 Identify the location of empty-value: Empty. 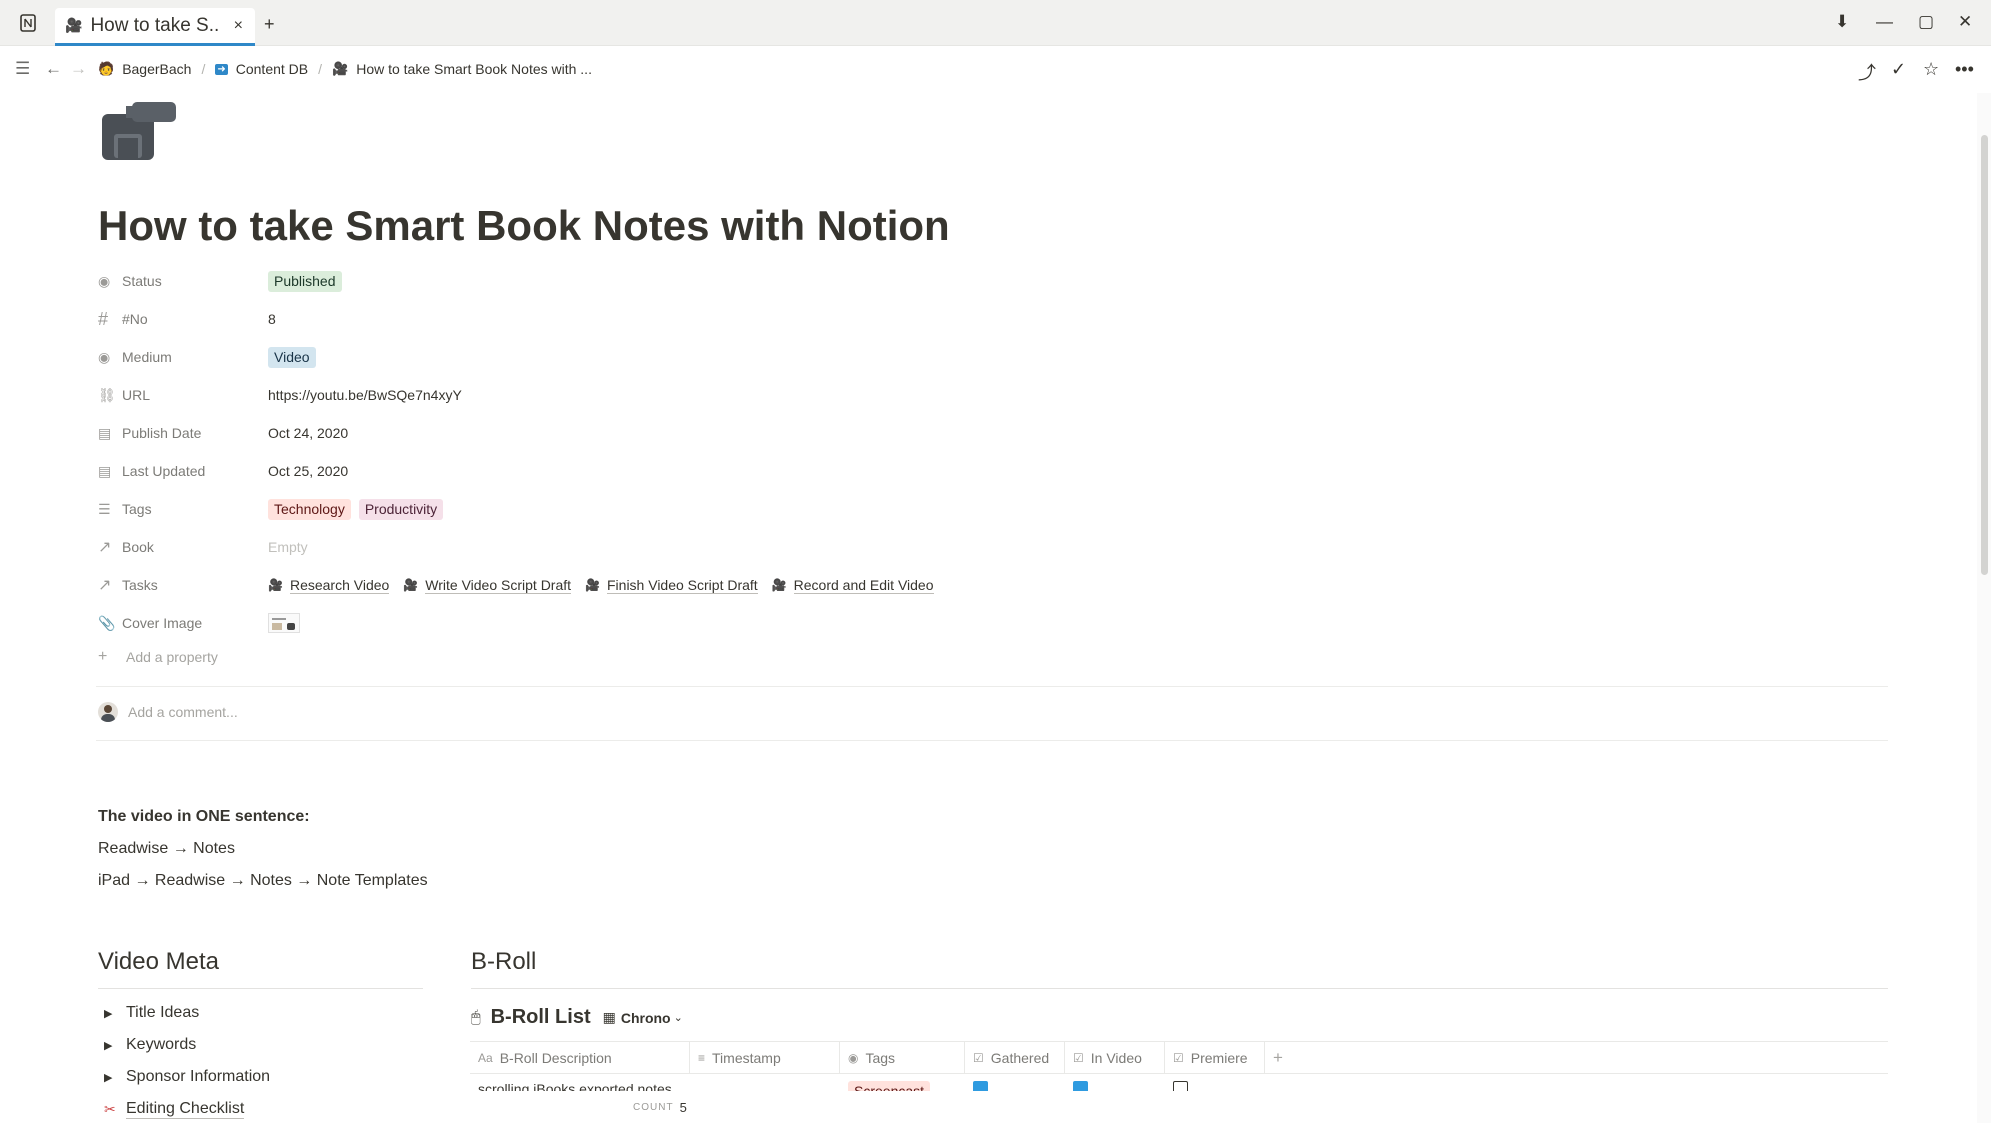
(288, 547).